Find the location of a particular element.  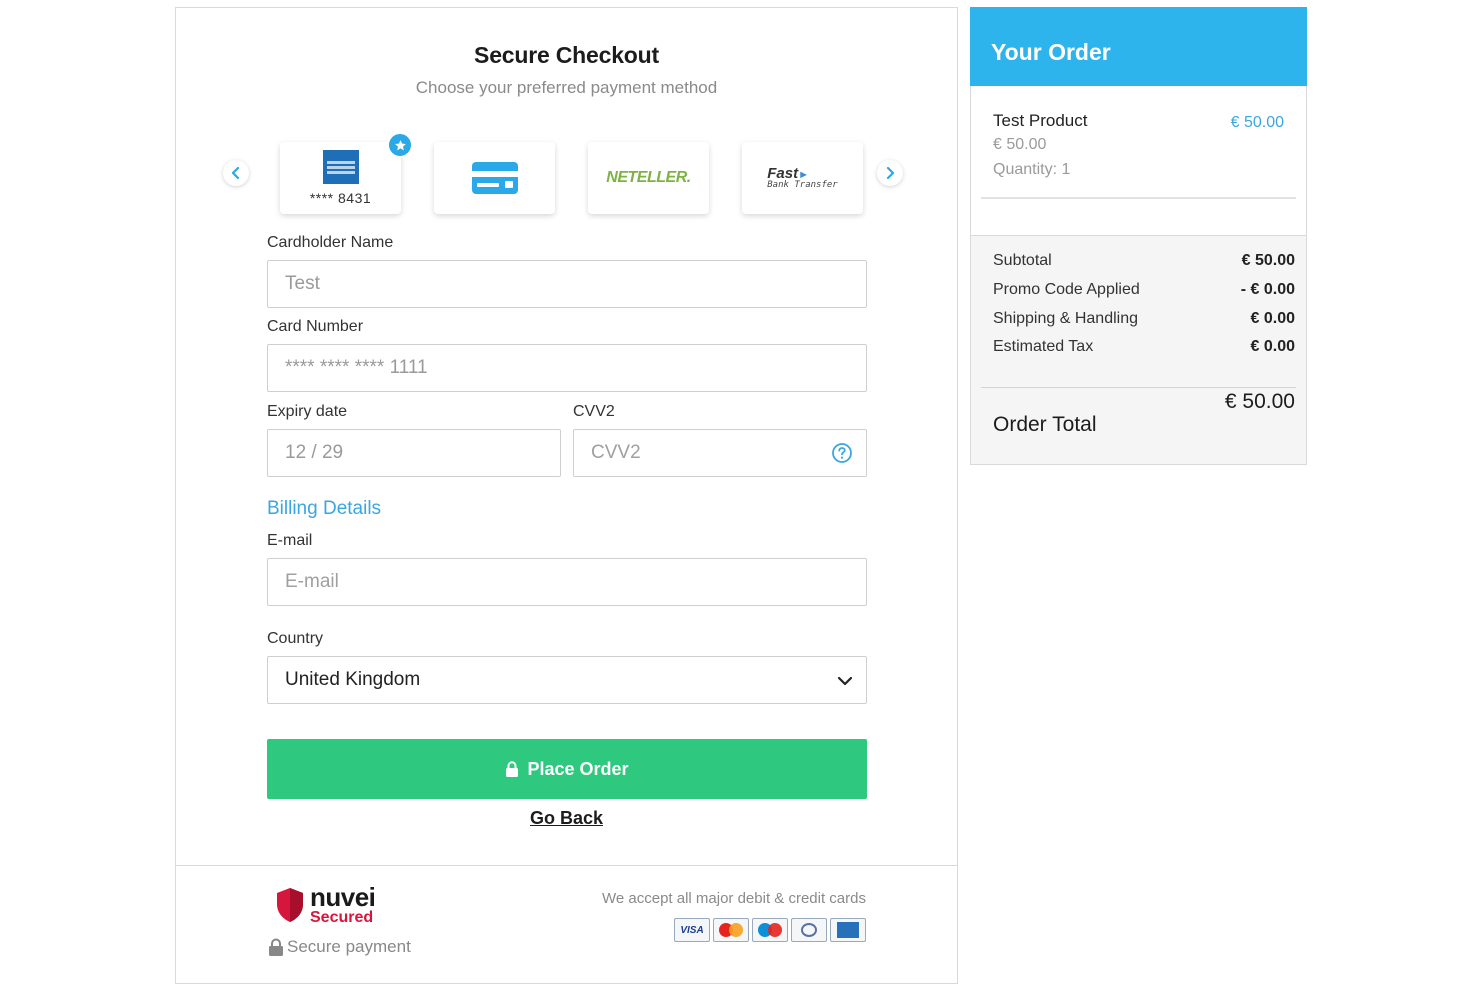

email-input is located at coordinates (567, 582).